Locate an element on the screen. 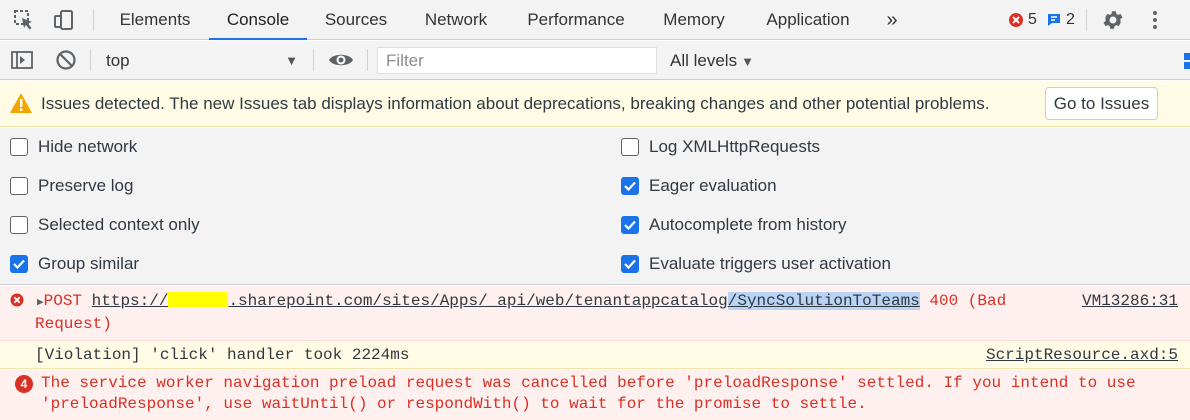 This screenshot has width=1190, height=420. setting-label: Selected context only is located at coordinates (119, 224).